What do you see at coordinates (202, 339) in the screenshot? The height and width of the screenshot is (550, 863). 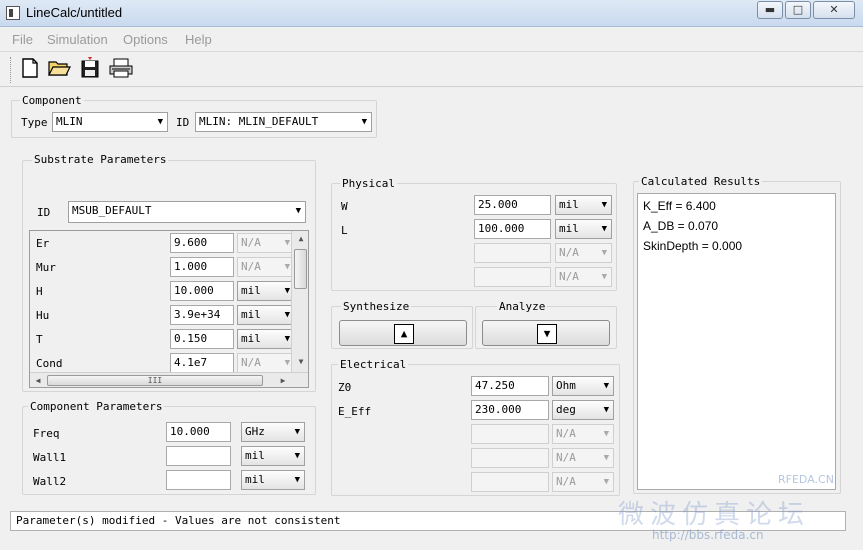 I see `substrate-t-input: 0.150` at bounding box center [202, 339].